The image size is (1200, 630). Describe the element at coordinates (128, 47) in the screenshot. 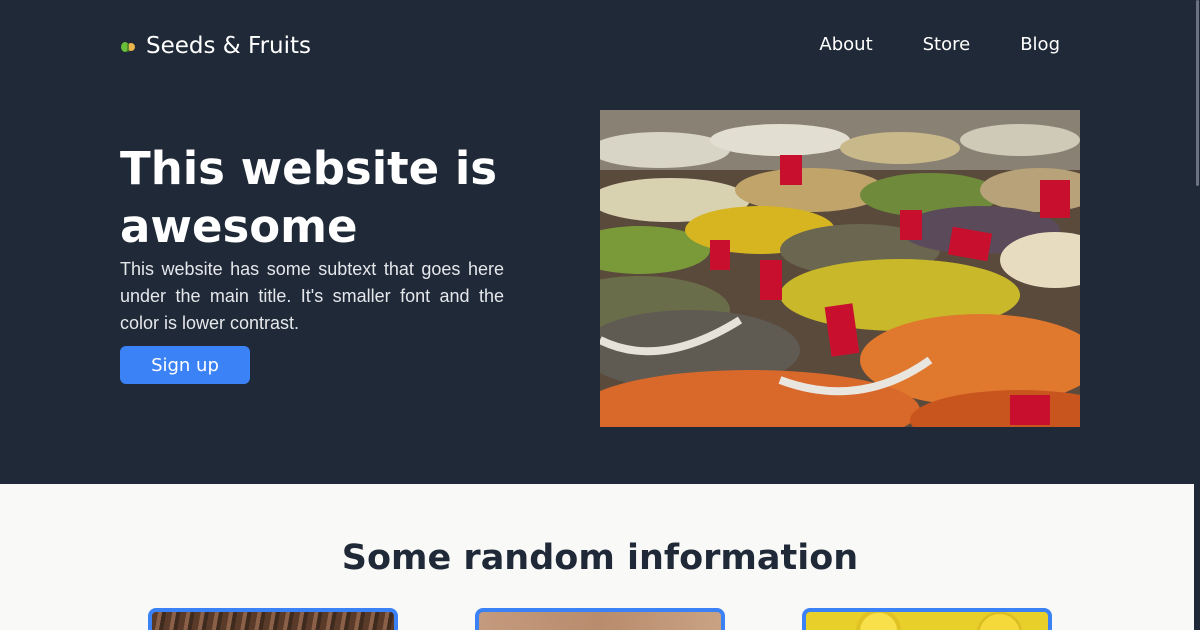

I see `seedling-icon` at that location.